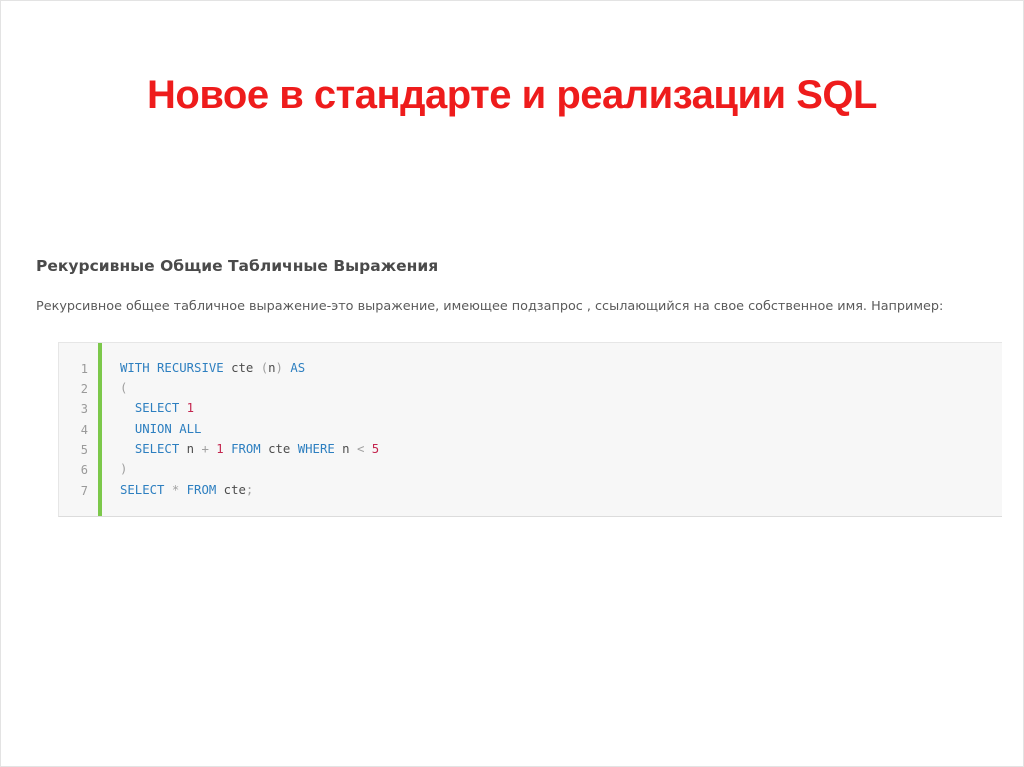 Image resolution: width=1024 pixels, height=767 pixels. Describe the element at coordinates (190, 429) in the screenshot. I see `code-keyword: ALL` at that location.